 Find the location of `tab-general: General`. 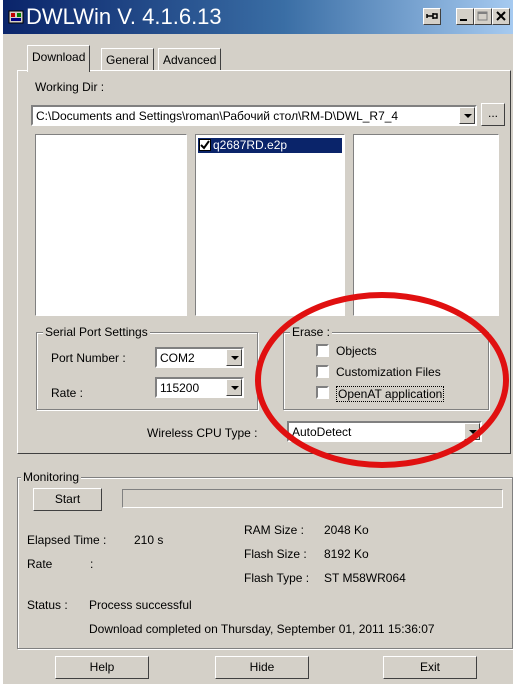

tab-general: General is located at coordinates (127, 59).